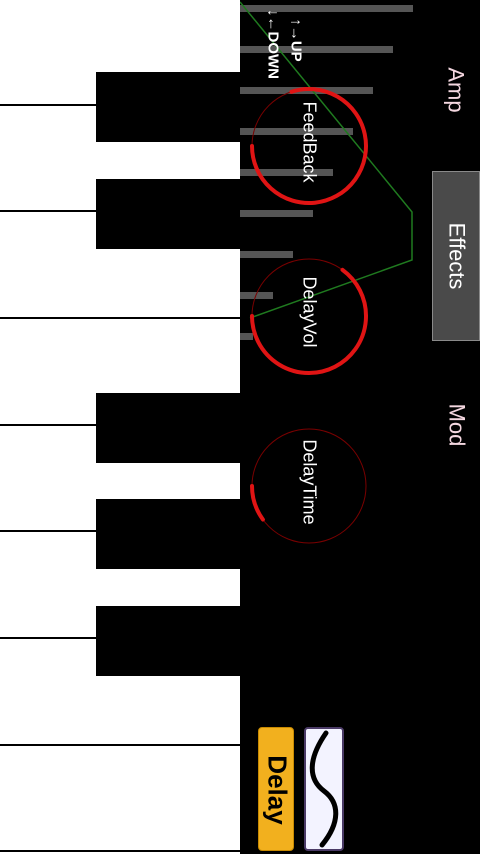  I want to click on delay-button-label: Delay, so click(277, 790).